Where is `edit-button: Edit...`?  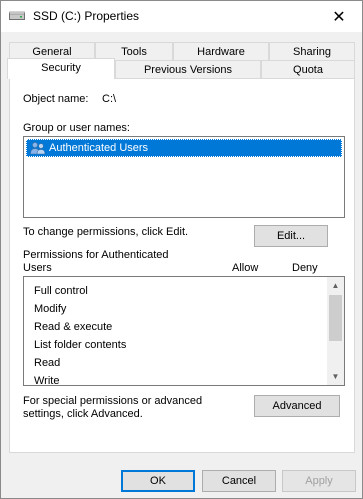
edit-button: Edit... is located at coordinates (291, 236).